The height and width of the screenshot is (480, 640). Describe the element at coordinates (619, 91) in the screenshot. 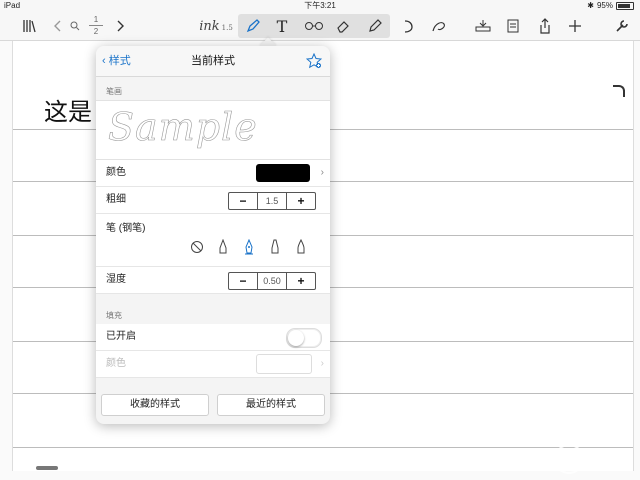

I see `page-corner-icon` at that location.